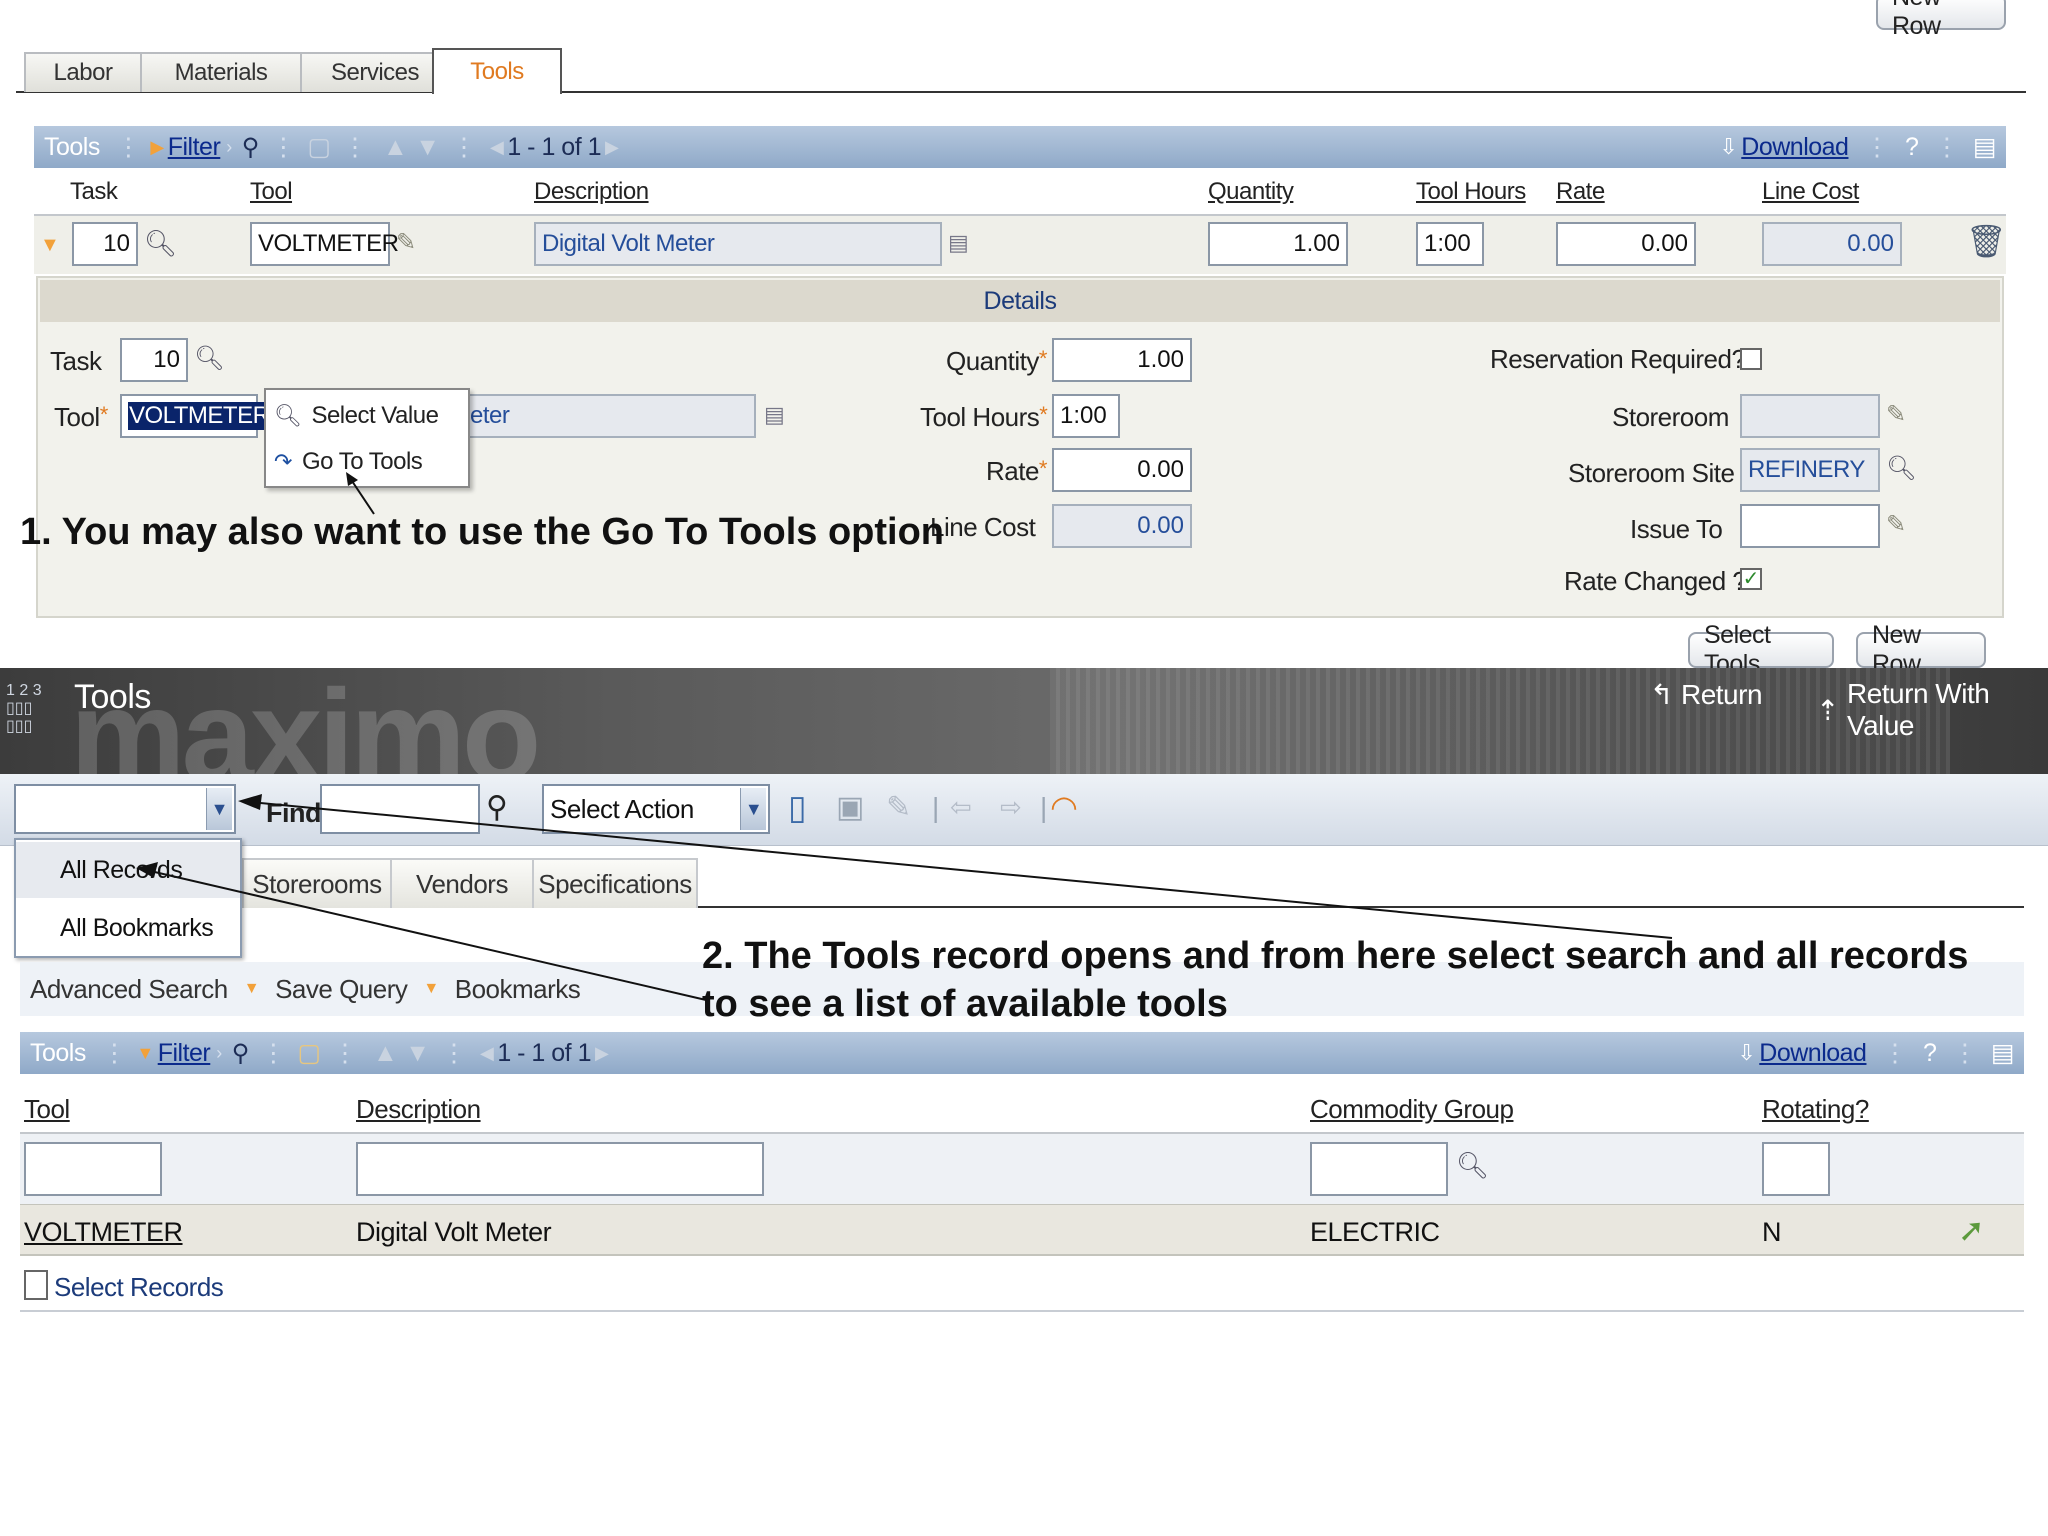  I want to click on annotation-arrow-2a-line, so click(961, 870).